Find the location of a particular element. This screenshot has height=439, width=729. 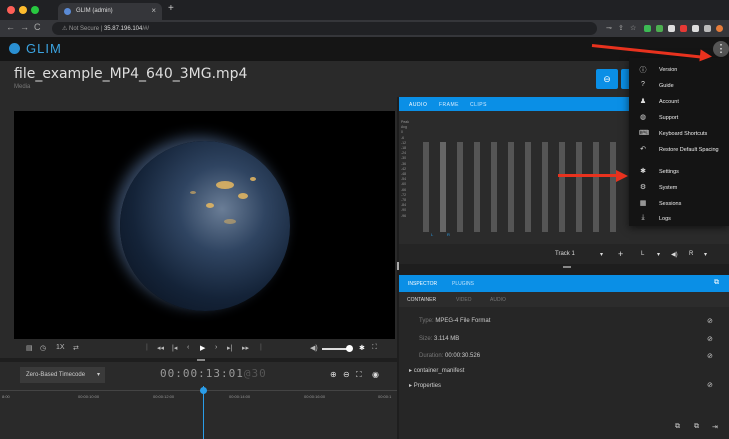

tree-item: ▸ container_manifest is located at coordinates (436, 370).